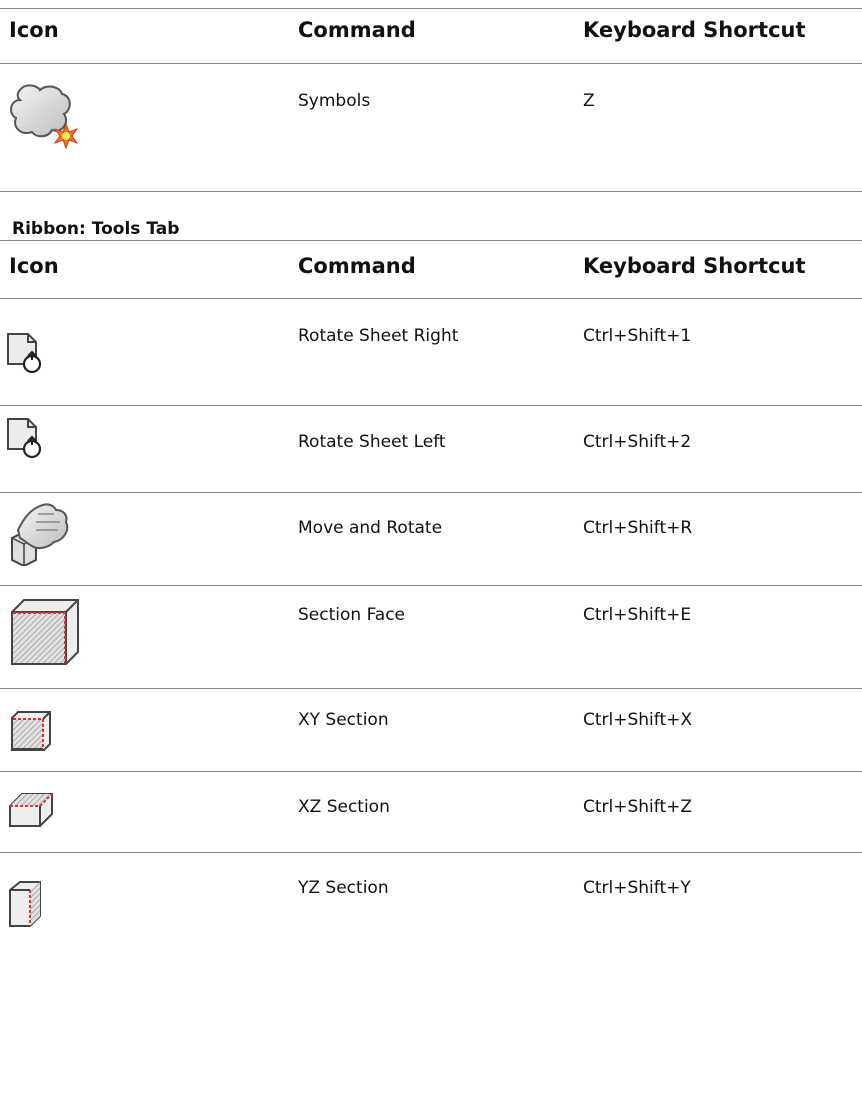  What do you see at coordinates (589, 101) in the screenshot?
I see `shortcut-cell: Z` at bounding box center [589, 101].